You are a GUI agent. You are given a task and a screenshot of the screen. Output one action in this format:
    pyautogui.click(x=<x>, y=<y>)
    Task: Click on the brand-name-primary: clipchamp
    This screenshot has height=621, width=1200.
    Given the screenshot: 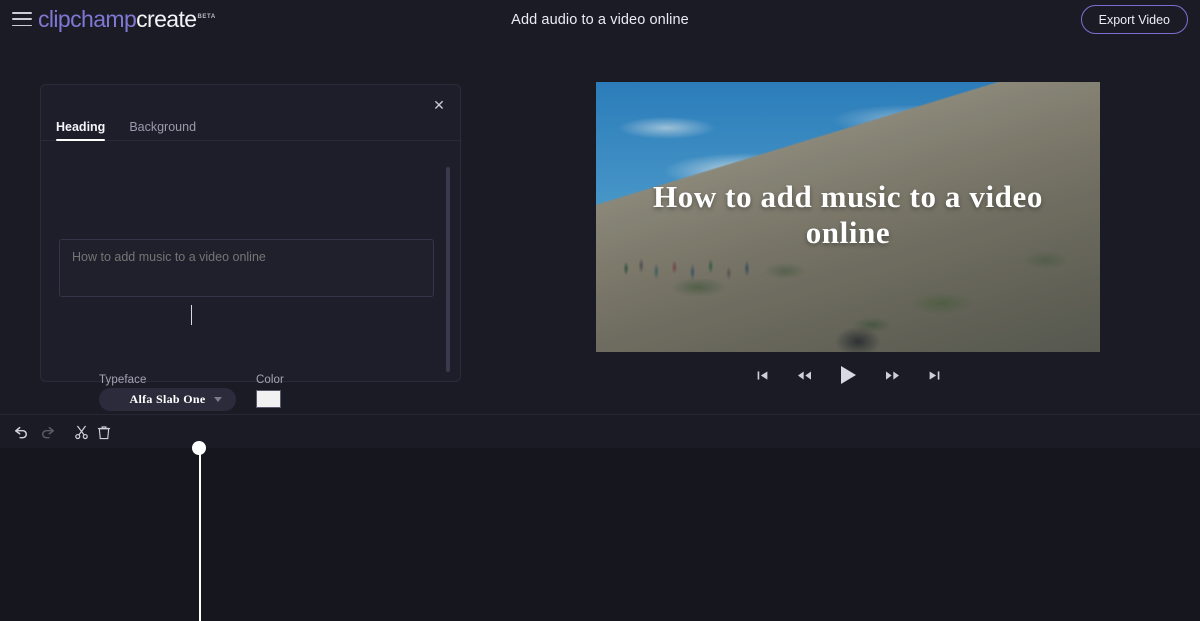 What is the action you would take?
    pyautogui.click(x=87, y=19)
    